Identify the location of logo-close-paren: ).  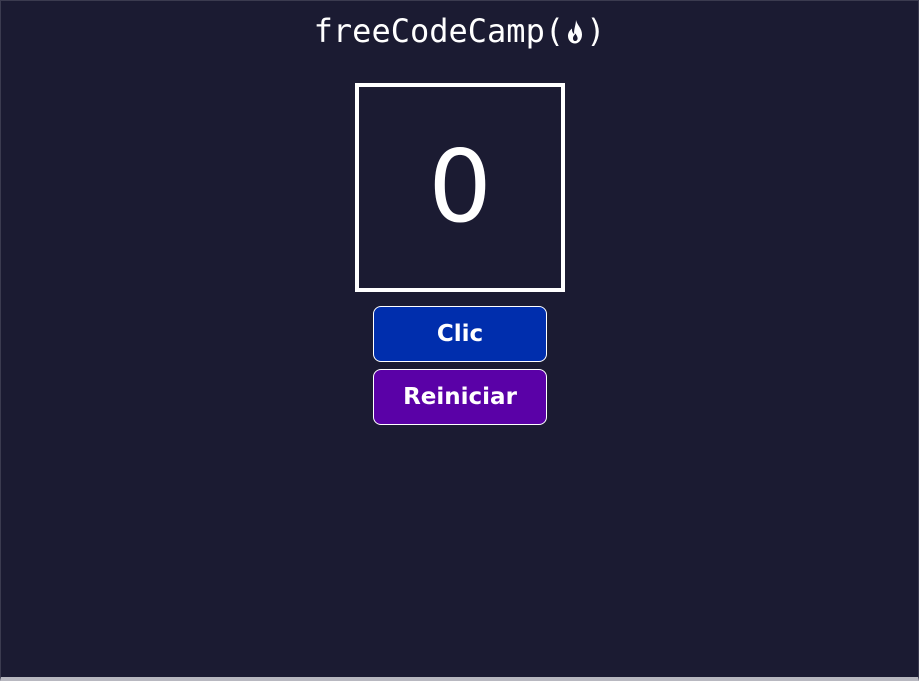
(596, 31).